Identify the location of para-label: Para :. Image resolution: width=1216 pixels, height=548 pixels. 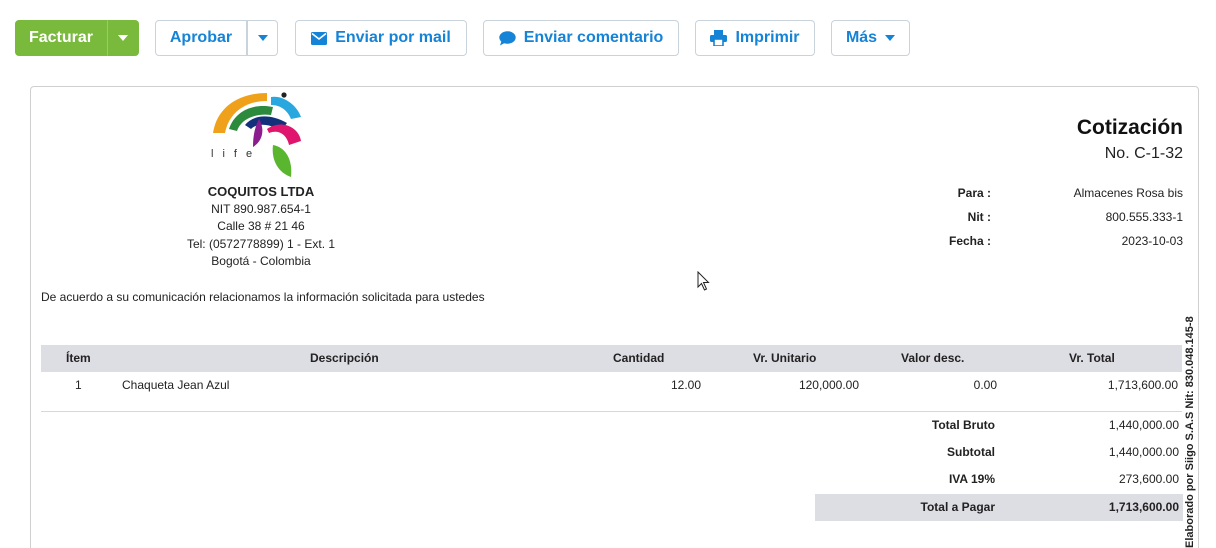
(974, 193).